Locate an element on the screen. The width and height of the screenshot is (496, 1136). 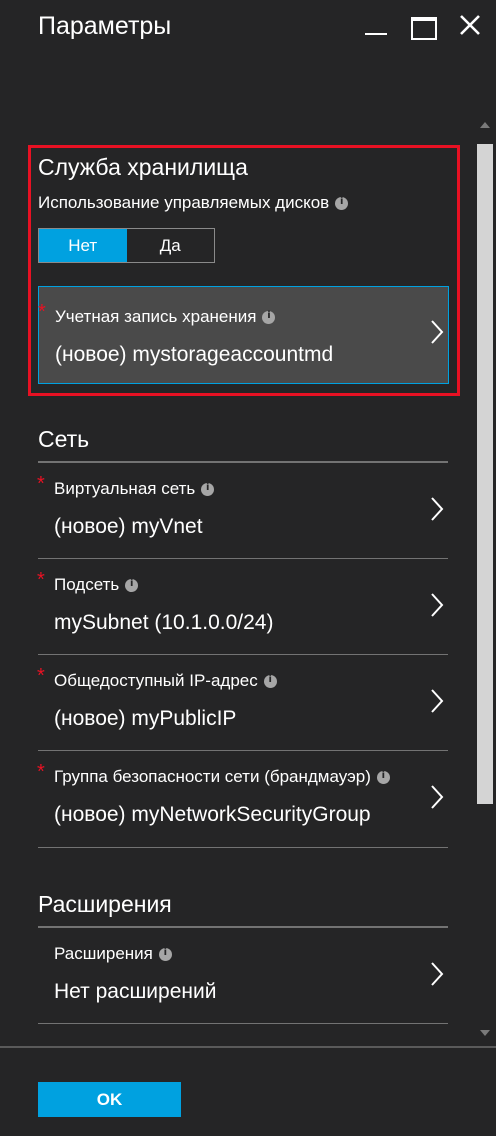
scroll-down-arrow-icon is located at coordinates (485, 1033).